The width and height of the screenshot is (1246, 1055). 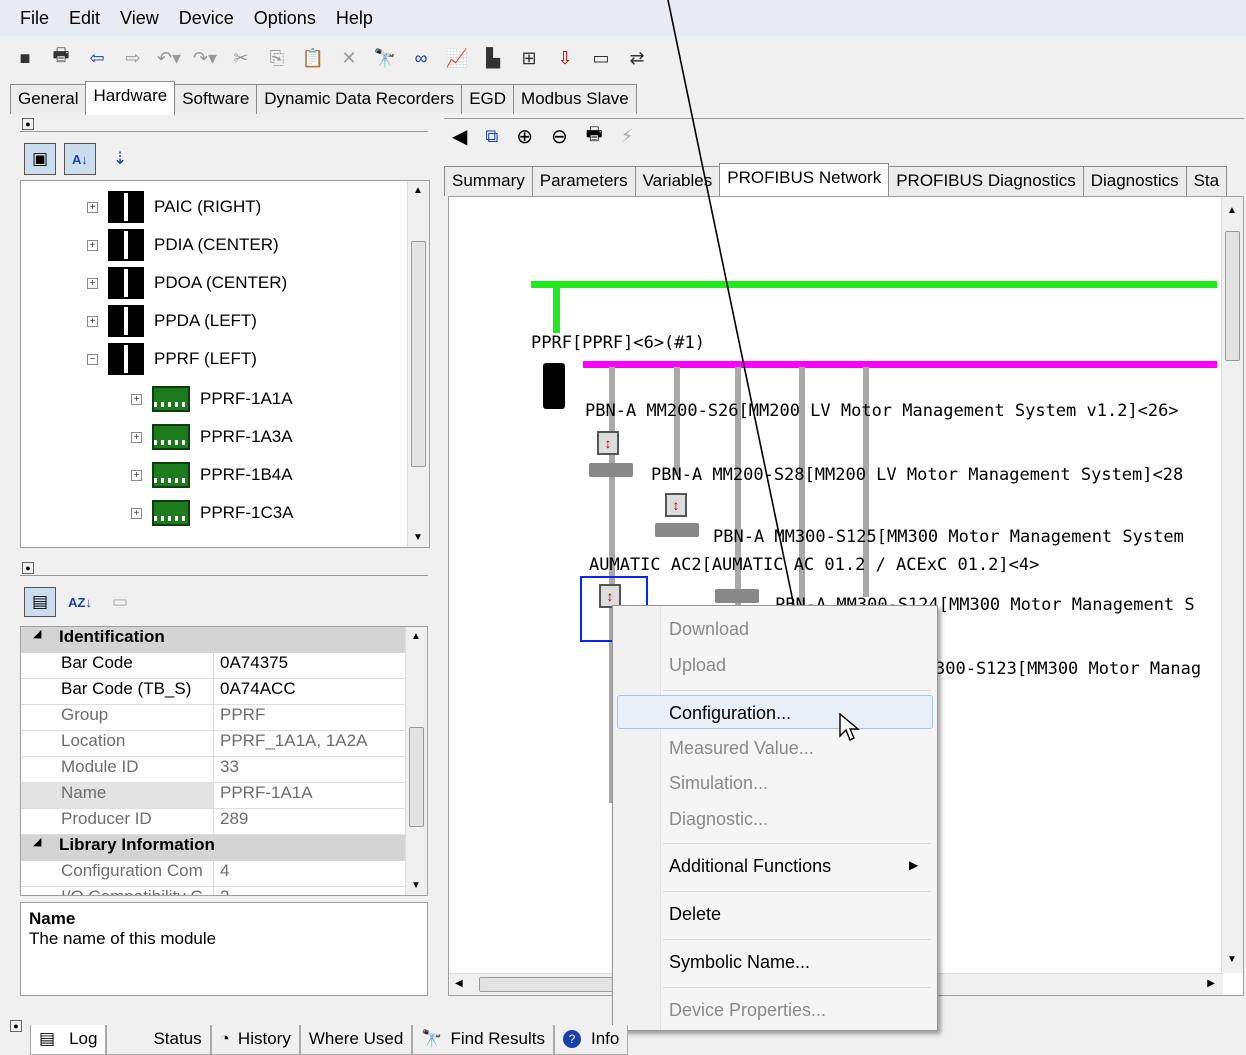 What do you see at coordinates (174, 207) in the screenshot?
I see `tree-item-paic: + PAIC (RIGHT)` at bounding box center [174, 207].